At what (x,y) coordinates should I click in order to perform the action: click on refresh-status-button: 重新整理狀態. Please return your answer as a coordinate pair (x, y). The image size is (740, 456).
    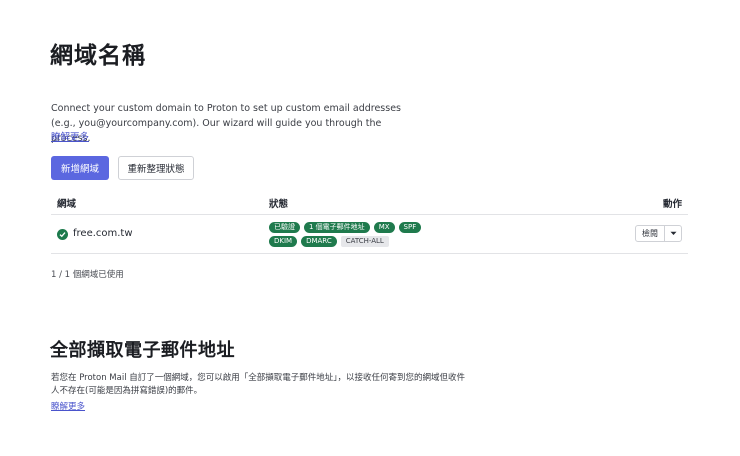
    Looking at the image, I should click on (156, 168).